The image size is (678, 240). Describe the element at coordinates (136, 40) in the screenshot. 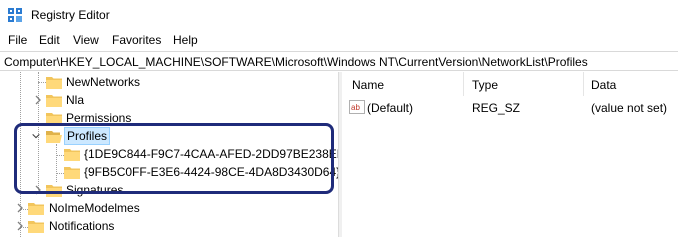

I see `menu-favorites: Favorites` at that location.